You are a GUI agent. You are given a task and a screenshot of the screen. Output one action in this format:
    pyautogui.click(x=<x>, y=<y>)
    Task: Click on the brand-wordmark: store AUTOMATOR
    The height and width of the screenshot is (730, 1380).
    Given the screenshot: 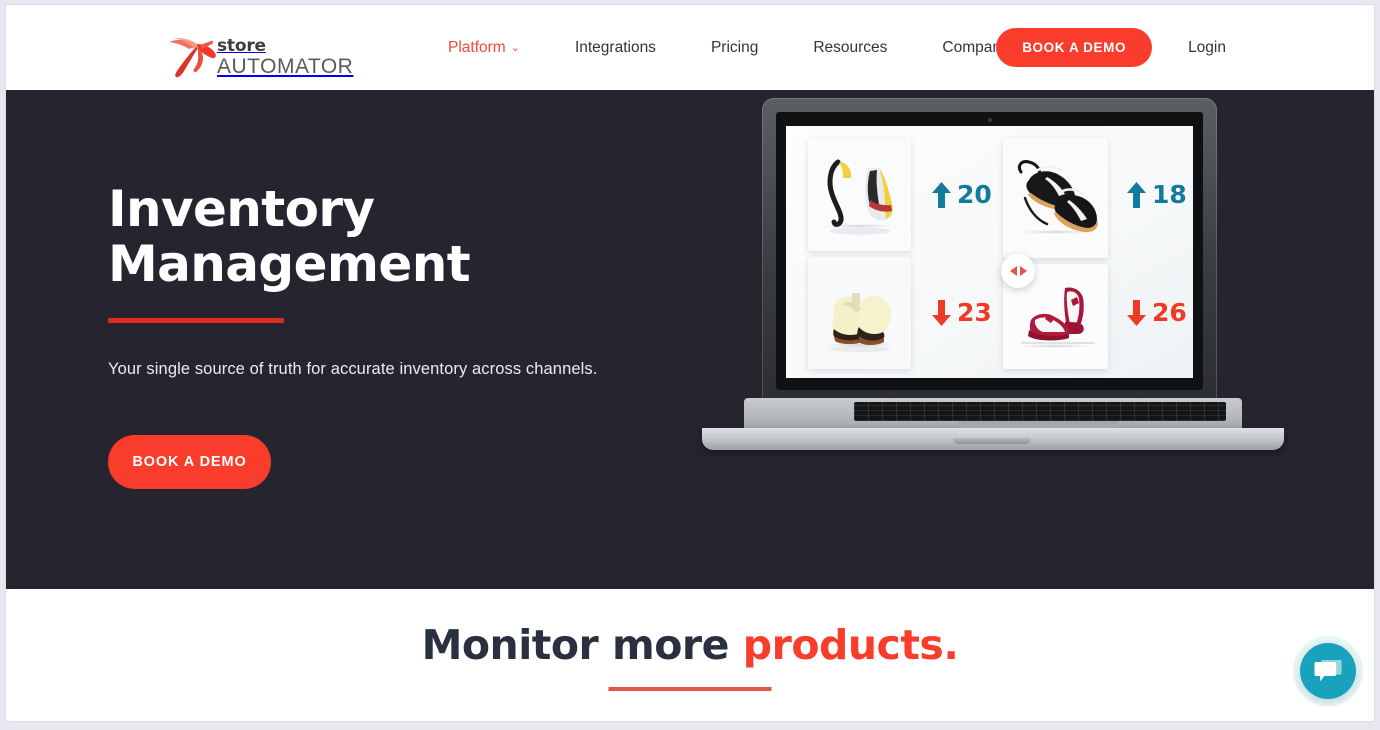 What is the action you would take?
    pyautogui.click(x=285, y=57)
    